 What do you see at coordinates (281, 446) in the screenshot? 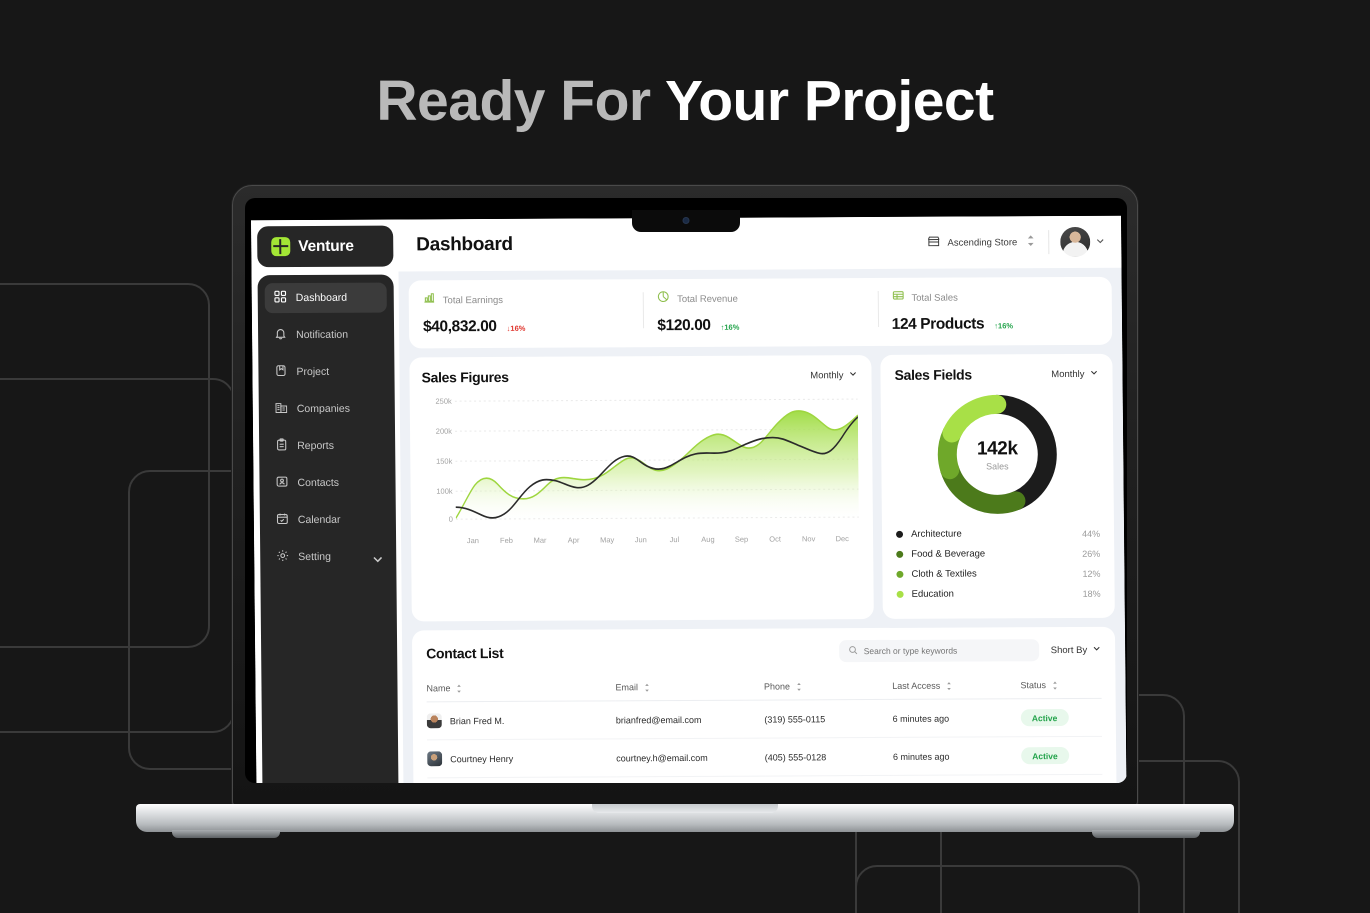
I see `clipboard-icon` at bounding box center [281, 446].